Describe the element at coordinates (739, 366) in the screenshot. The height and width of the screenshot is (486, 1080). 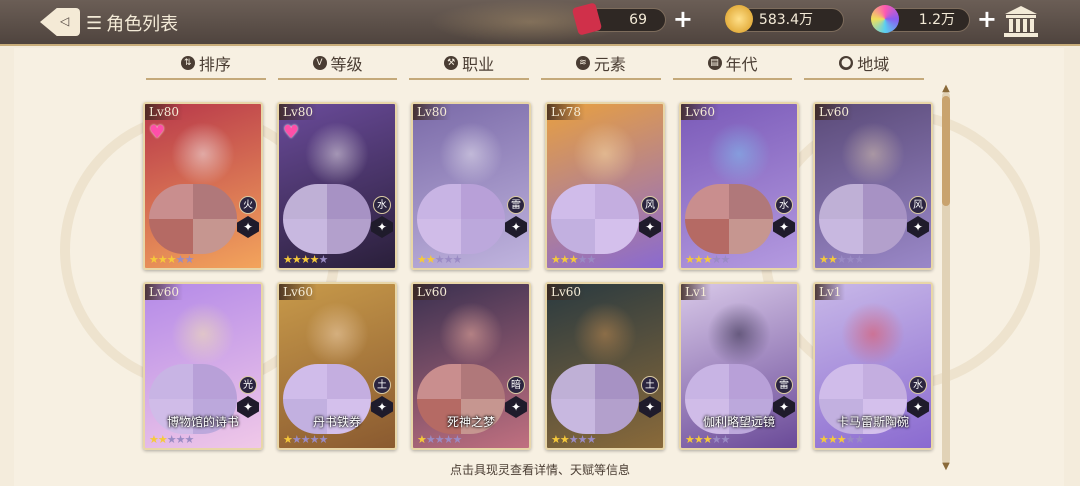
I see `character-card: Lv1 雷 ✦ 伽利略望远镜 ★★★★★` at that location.